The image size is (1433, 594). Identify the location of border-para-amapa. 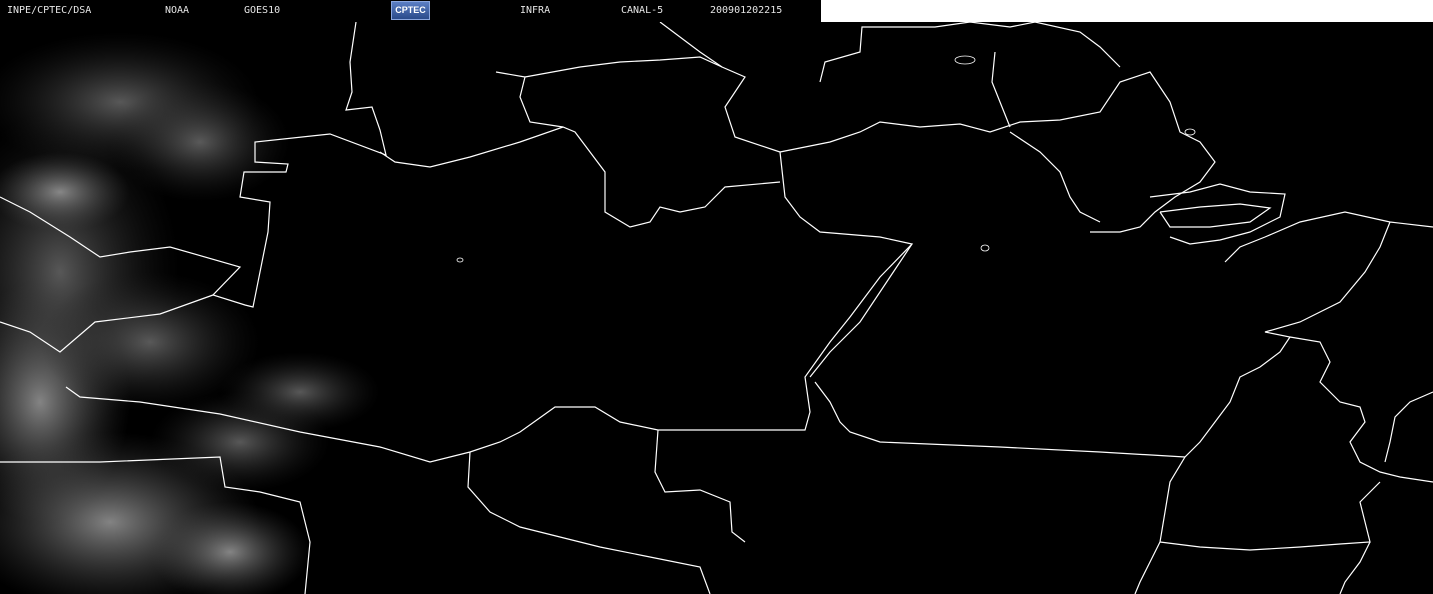
(1055, 177).